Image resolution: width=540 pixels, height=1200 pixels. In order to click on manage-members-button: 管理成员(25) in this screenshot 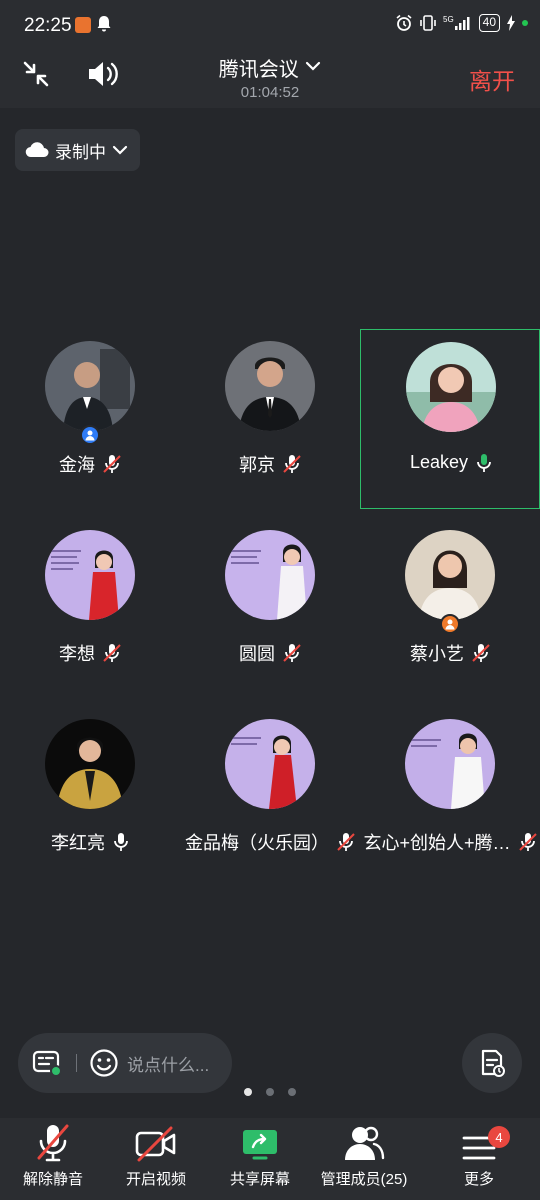, I will do `click(364, 1159)`.